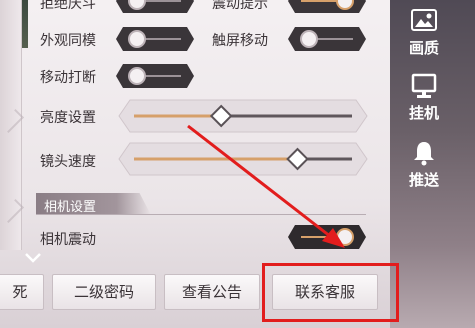  What do you see at coordinates (327, 7) in the screenshot?
I see `vibration-hint-toggle` at bounding box center [327, 7].